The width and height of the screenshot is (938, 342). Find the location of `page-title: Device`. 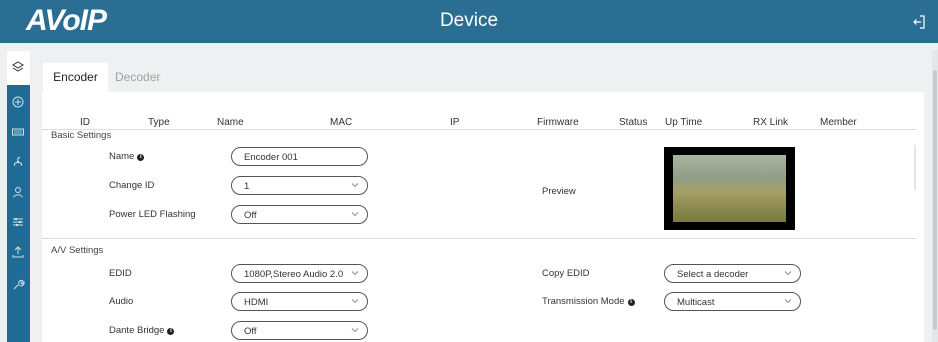

page-title: Device is located at coordinates (469, 20).